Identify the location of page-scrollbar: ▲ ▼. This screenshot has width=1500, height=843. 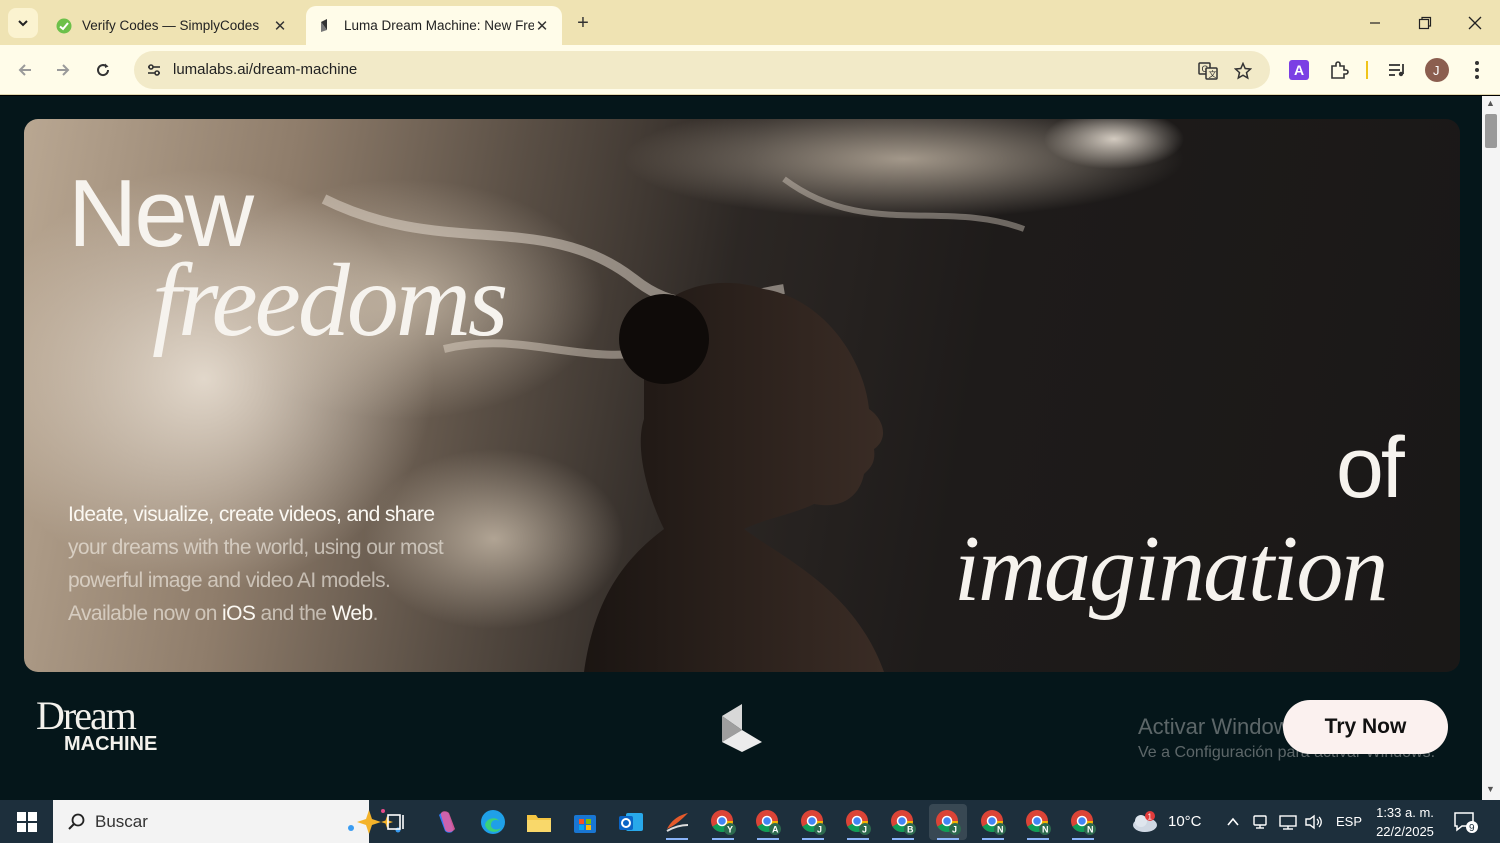
(1491, 448).